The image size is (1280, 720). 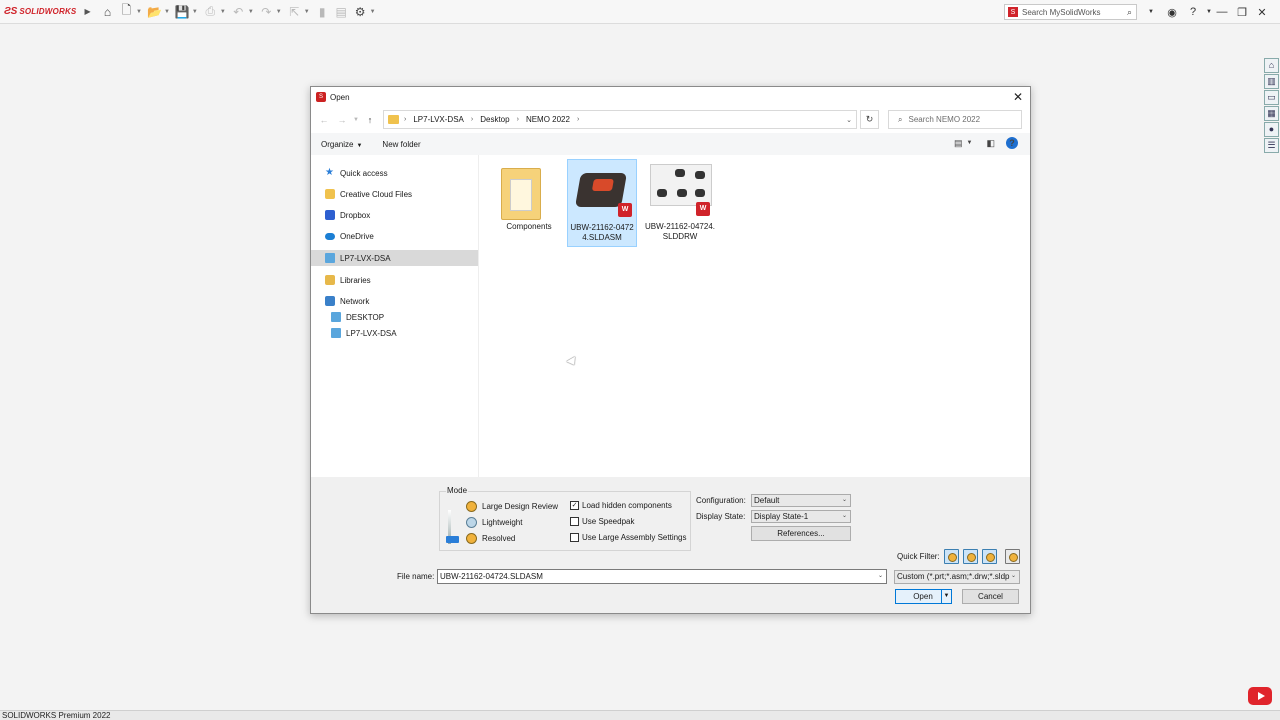 What do you see at coordinates (781, 516) in the screenshot?
I see `display-state-value: Display State-1` at bounding box center [781, 516].